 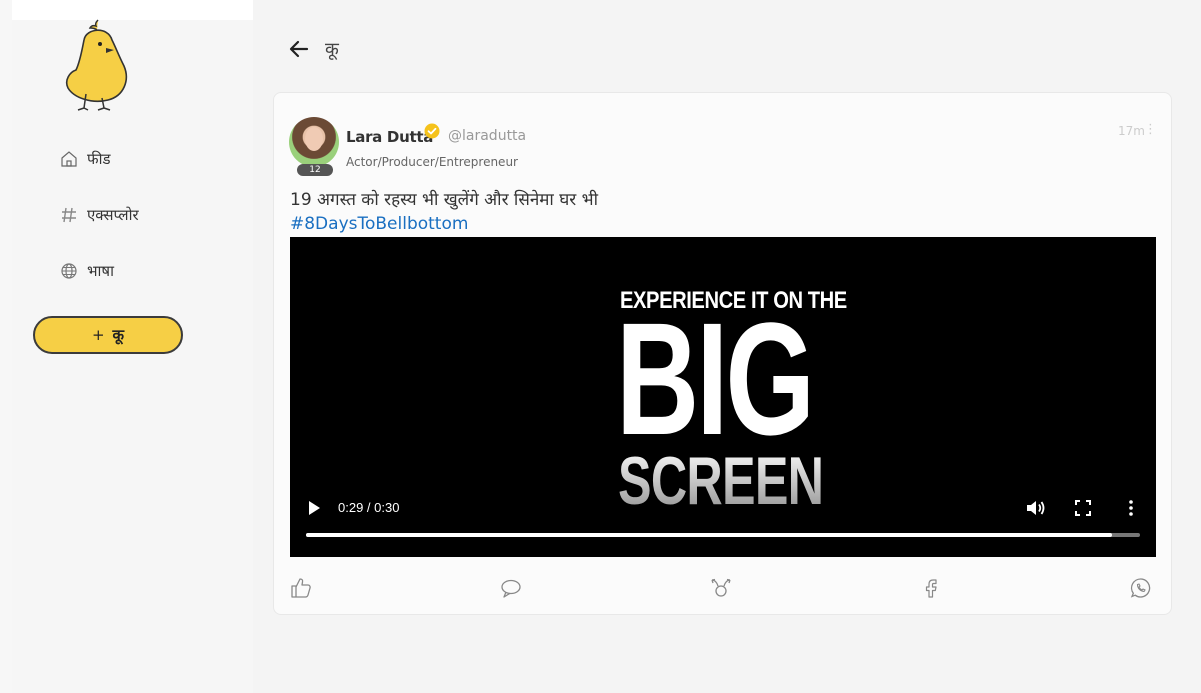 What do you see at coordinates (113, 215) in the screenshot?
I see `sidebar-item-label: एक्सप्लोर` at bounding box center [113, 215].